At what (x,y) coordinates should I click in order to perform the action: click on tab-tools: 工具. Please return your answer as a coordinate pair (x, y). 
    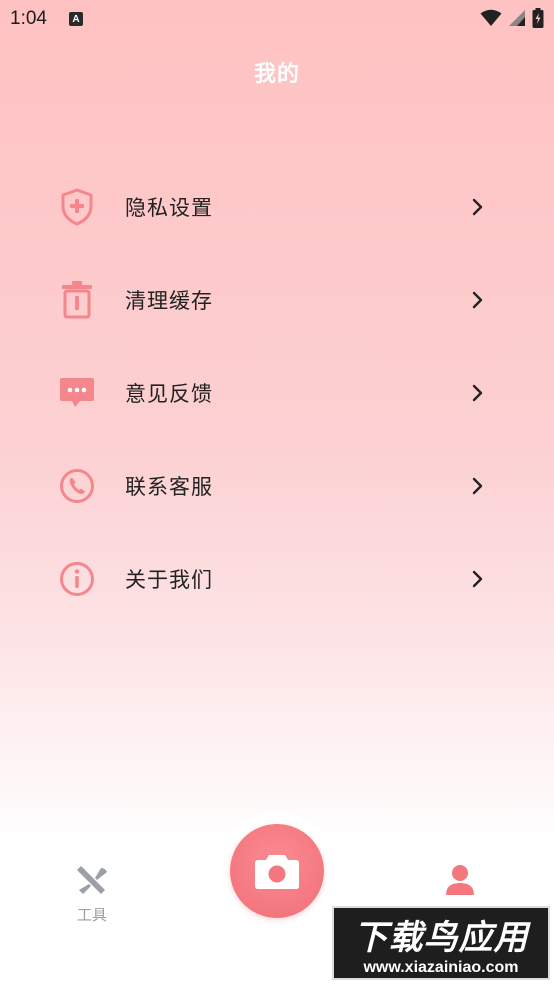
    Looking at the image, I should click on (92, 899).